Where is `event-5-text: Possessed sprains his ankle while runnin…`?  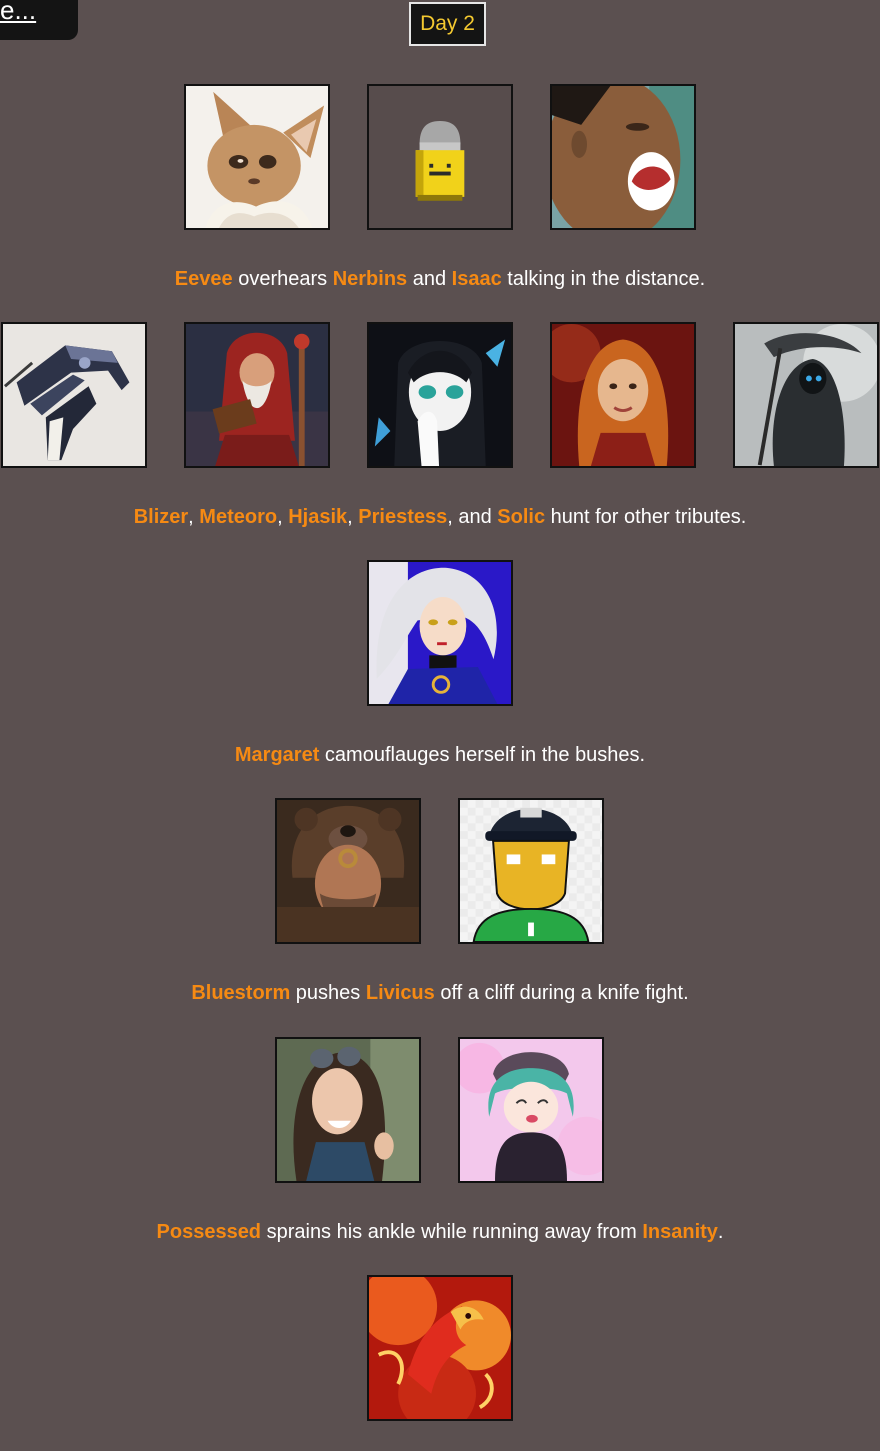
event-5-text: Possessed sprains his ankle while runnin… is located at coordinates (440, 1232).